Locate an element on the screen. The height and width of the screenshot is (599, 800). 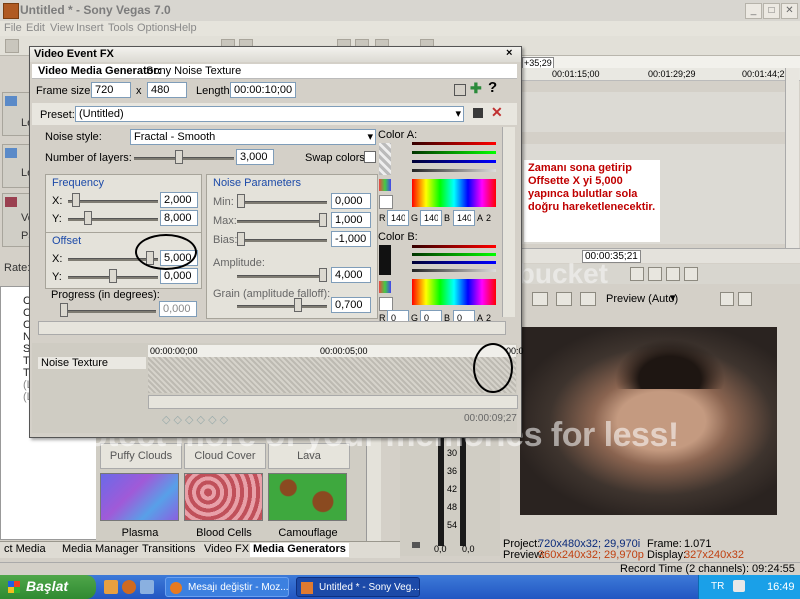
close-icon: ✕ is located at coordinates (789, 11).